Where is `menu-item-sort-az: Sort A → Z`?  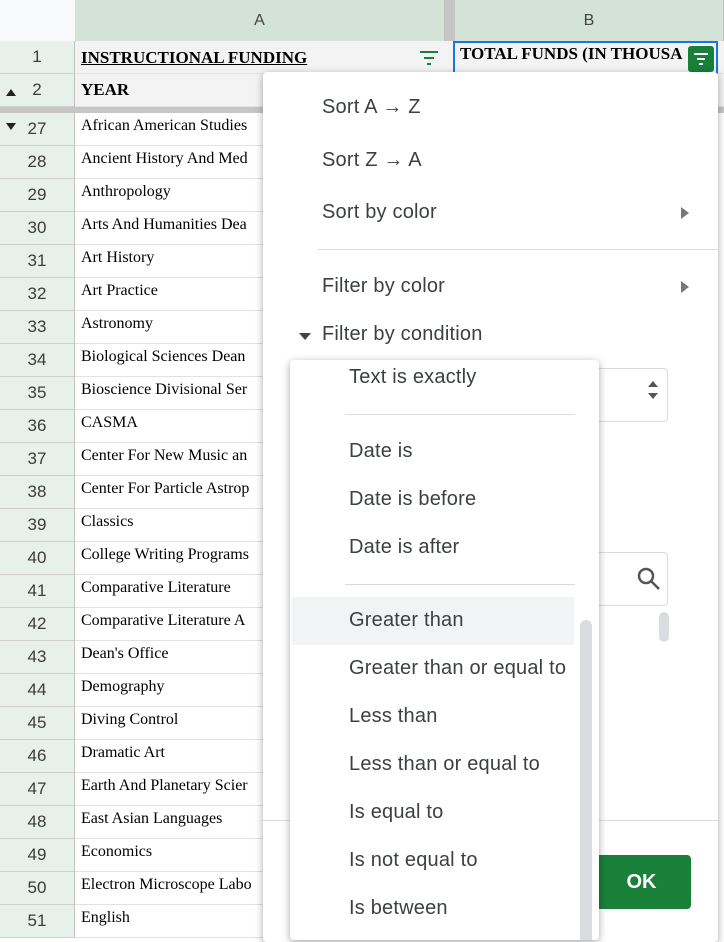
menu-item-sort-az: Sort A → Z is located at coordinates (371, 107).